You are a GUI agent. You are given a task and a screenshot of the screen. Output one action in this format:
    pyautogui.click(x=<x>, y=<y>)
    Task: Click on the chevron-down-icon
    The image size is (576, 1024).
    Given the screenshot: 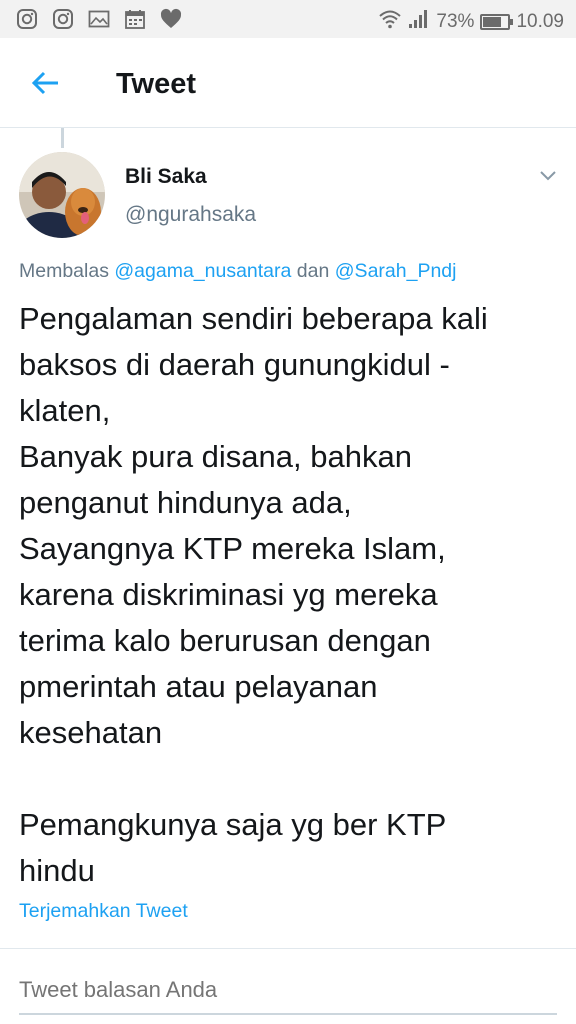 What is the action you would take?
    pyautogui.click(x=548, y=180)
    